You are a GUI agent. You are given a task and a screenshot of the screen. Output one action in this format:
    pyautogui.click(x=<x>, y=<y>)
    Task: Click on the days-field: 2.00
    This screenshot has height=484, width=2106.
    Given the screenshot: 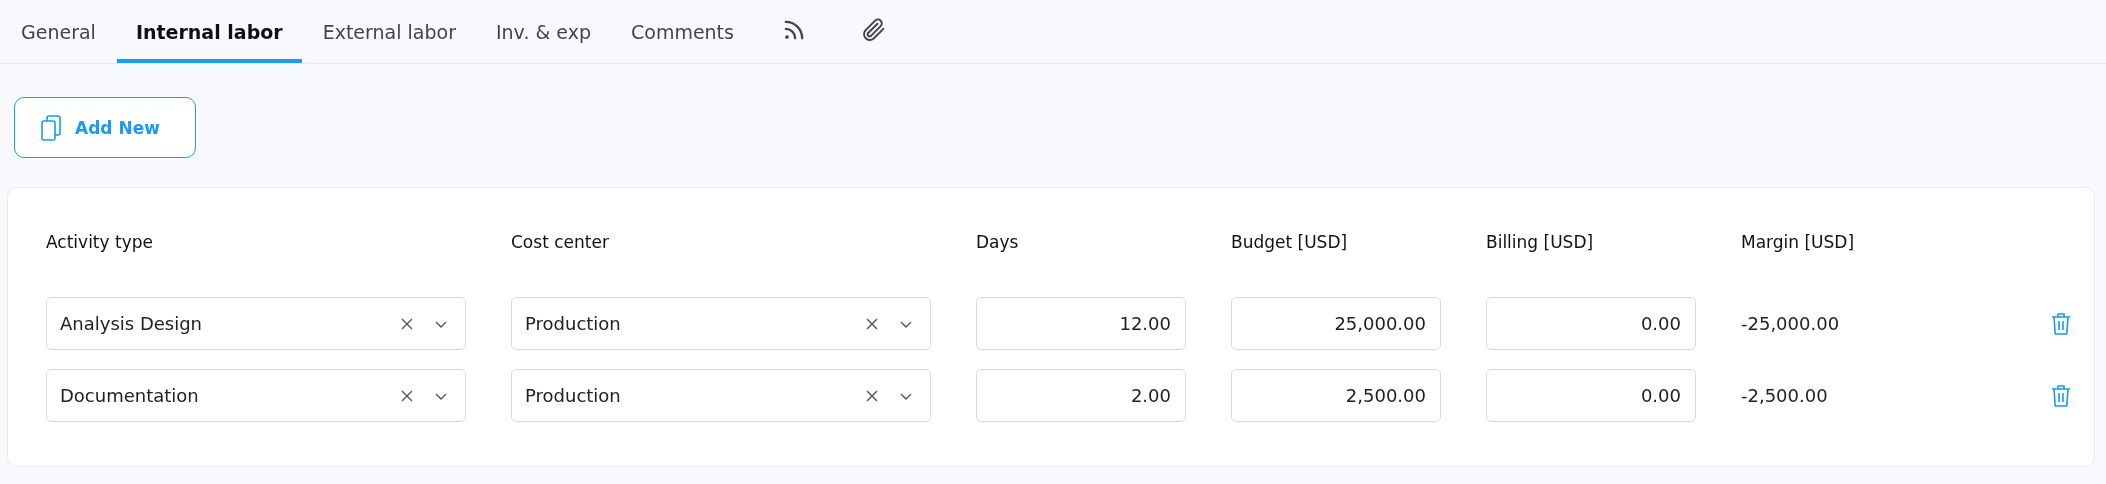 What is the action you would take?
    pyautogui.click(x=1081, y=395)
    